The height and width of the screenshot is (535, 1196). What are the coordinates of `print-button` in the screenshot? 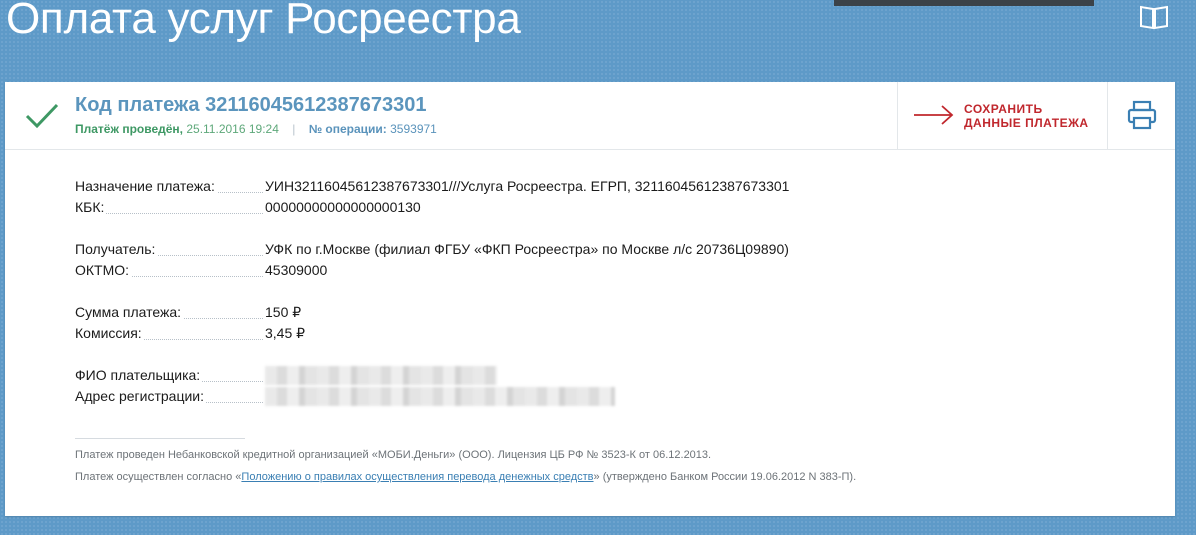 It's located at (1141, 115).